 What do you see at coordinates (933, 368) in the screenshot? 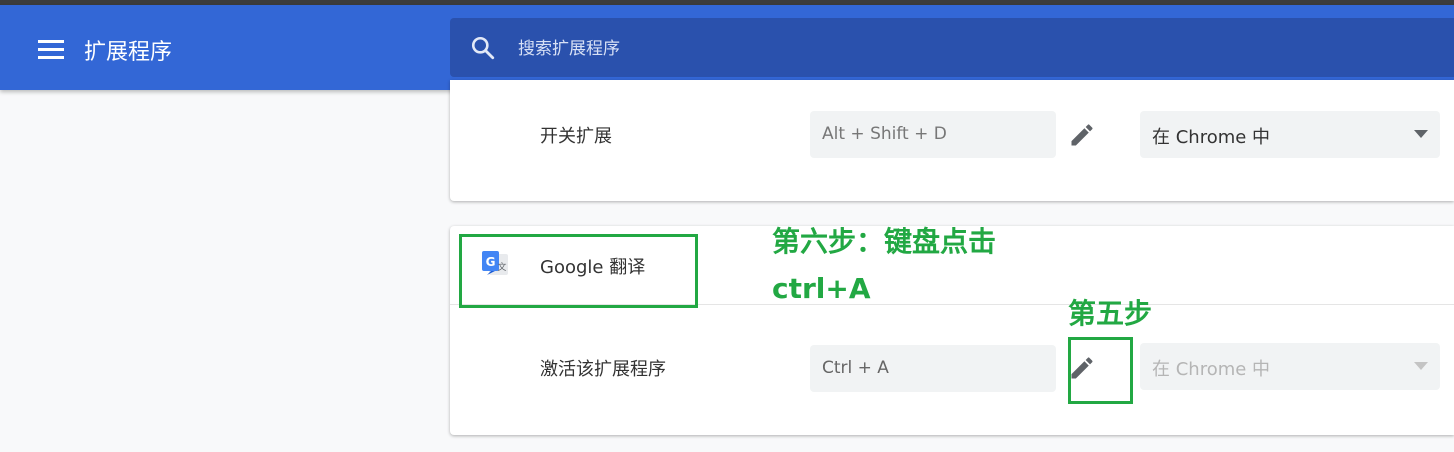
I see `shortcut-input: Ctrl + A` at bounding box center [933, 368].